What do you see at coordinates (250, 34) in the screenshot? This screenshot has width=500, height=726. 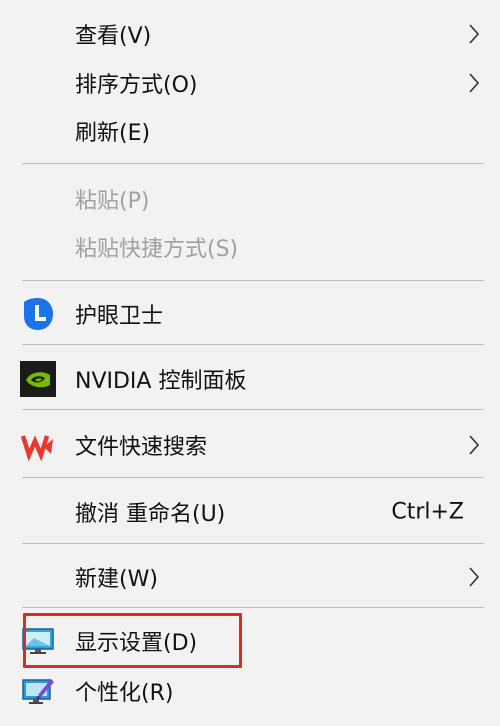 I see `menu-item-view: 查看(V)` at bounding box center [250, 34].